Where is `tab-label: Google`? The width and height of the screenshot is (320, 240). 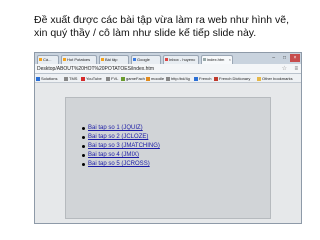
tab-label: Google is located at coordinates (143, 59).